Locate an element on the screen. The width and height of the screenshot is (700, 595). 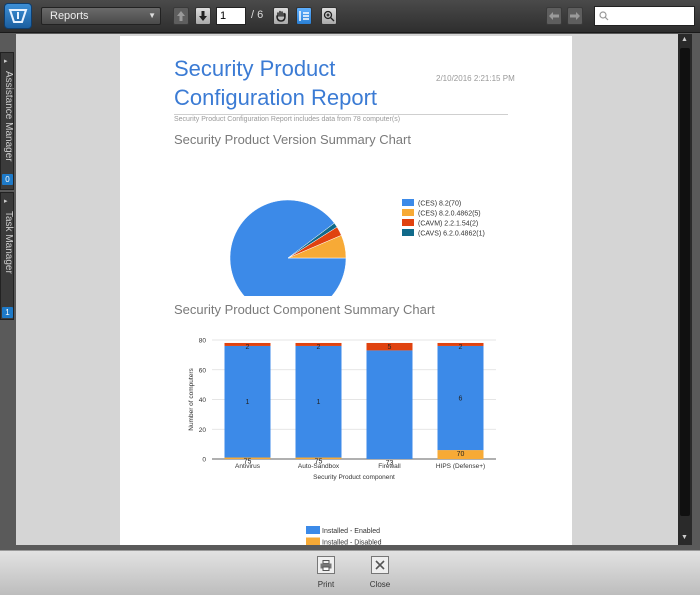
zoom-icon is located at coordinates (329, 16).